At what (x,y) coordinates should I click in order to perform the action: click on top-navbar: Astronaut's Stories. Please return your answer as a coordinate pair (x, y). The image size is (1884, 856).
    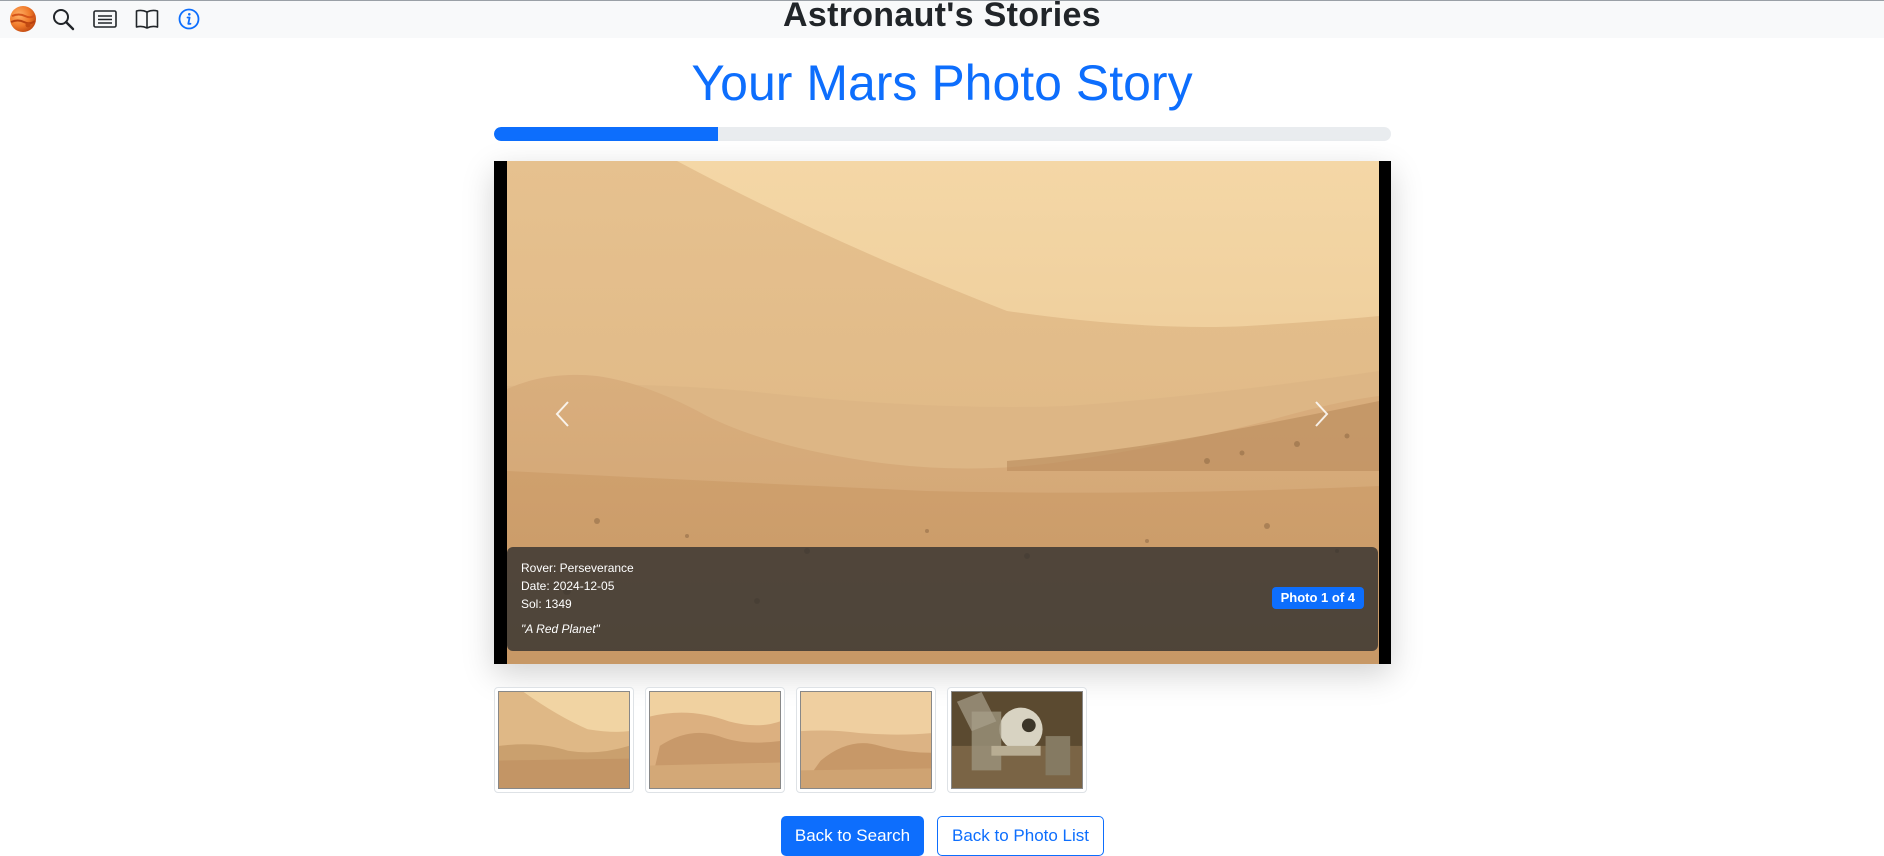
    Looking at the image, I should click on (942, 19).